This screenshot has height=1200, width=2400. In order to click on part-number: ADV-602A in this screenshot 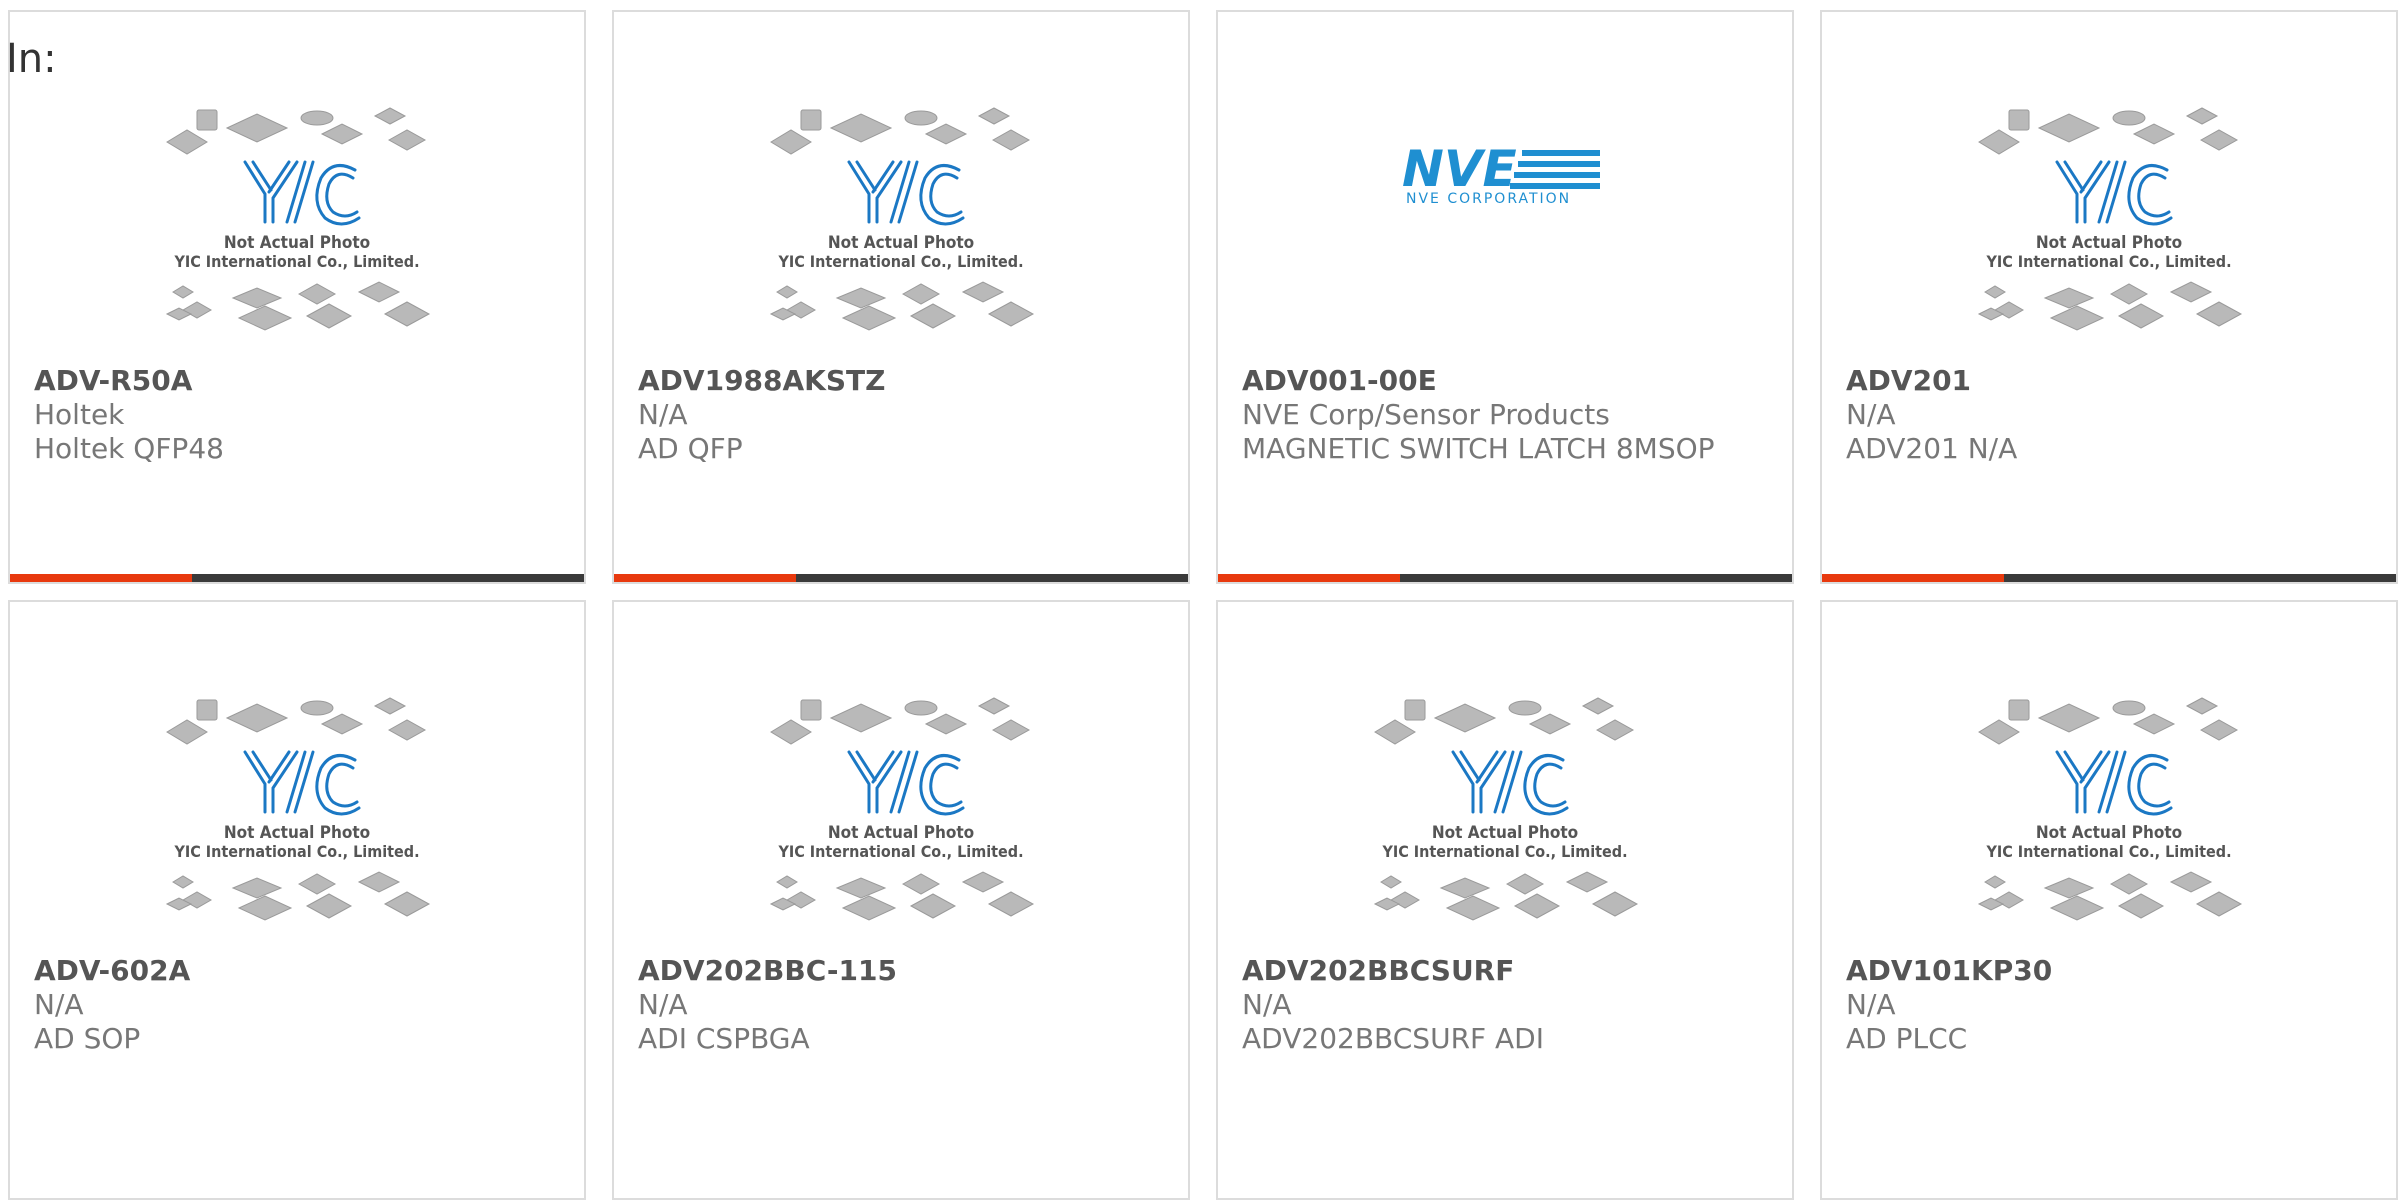, I will do `click(299, 971)`.